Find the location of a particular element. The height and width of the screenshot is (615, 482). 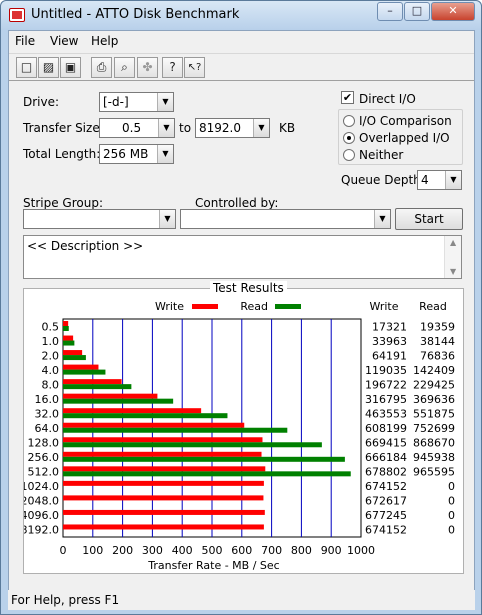

x-tick-label: 100 is located at coordinates (92, 550).